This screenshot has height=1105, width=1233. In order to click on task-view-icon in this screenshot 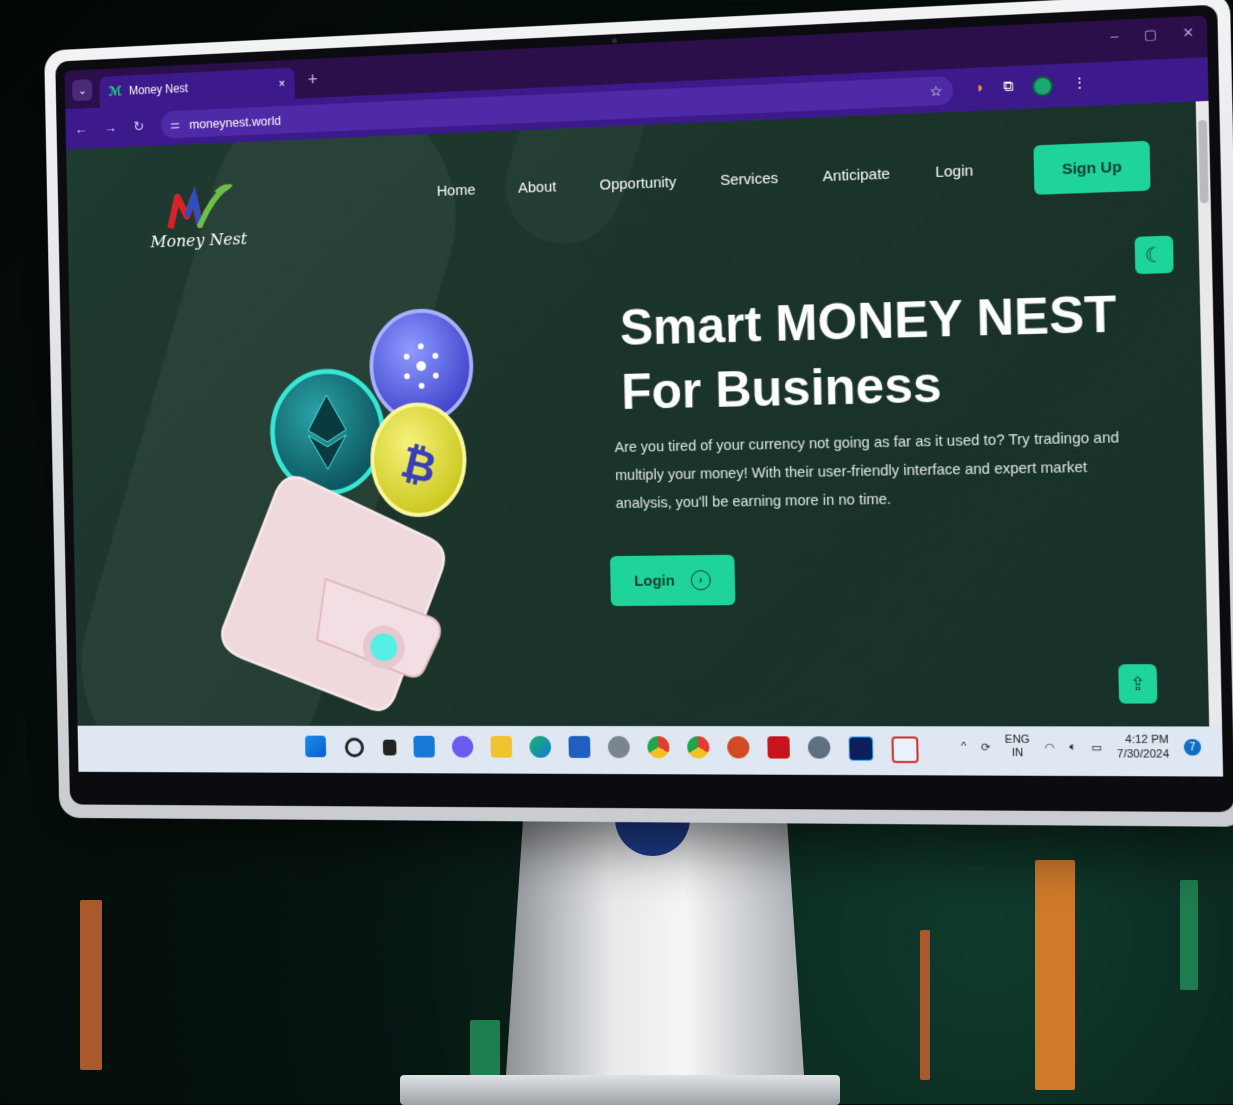, I will do `click(389, 747)`.